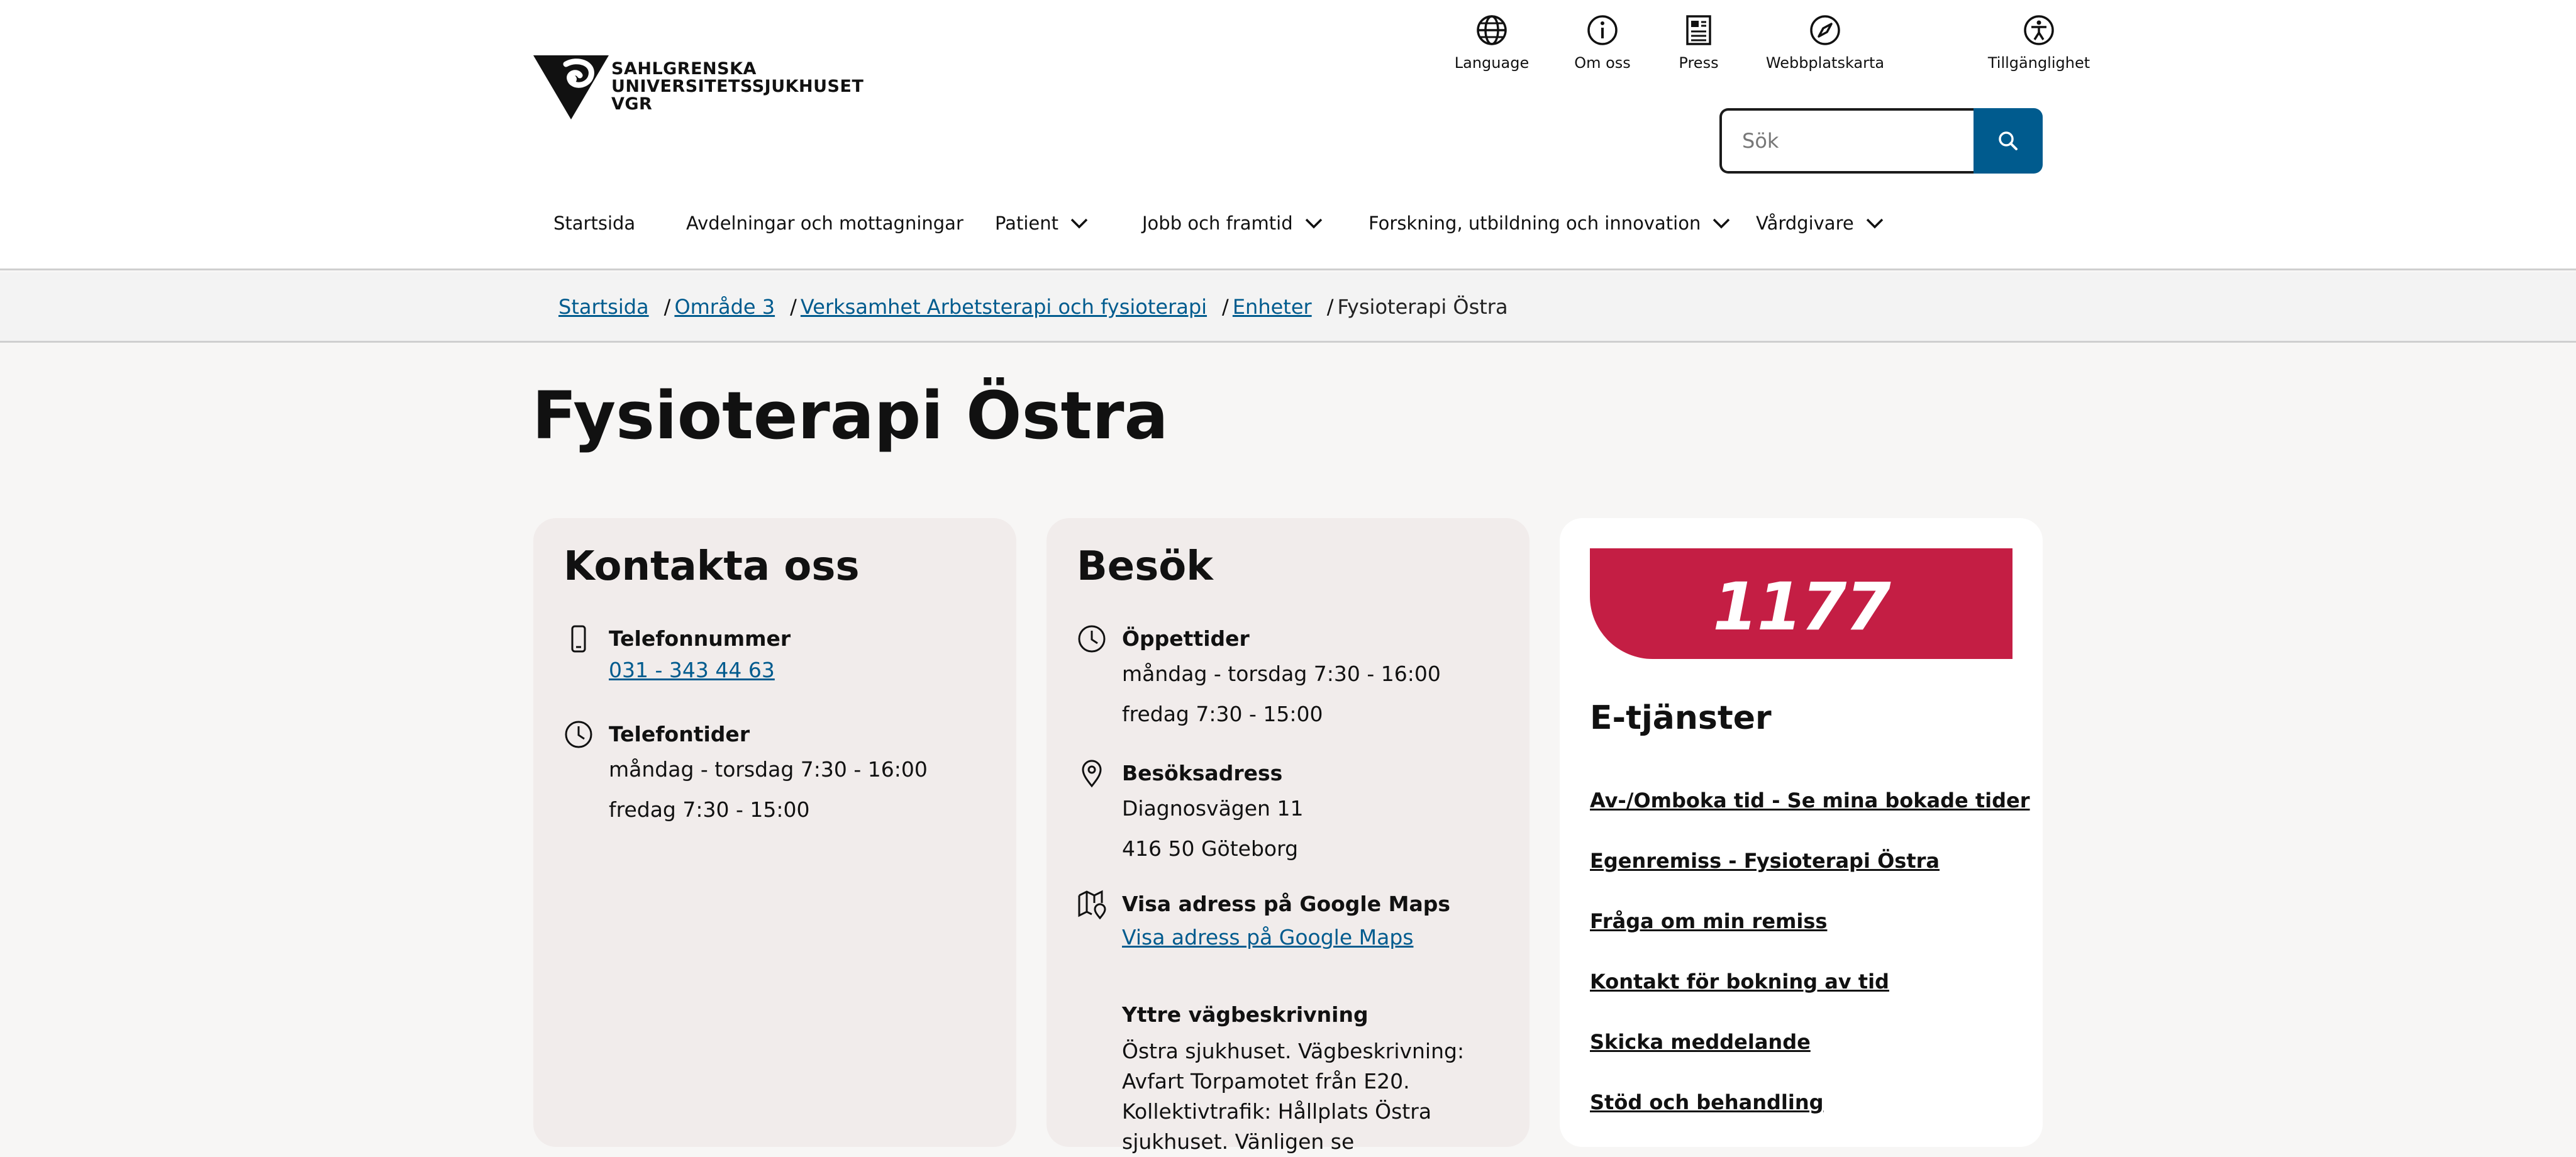 The height and width of the screenshot is (1157, 2576). Describe the element at coordinates (1810, 800) in the screenshot. I see `eservice-link: Av-/Omboka tid - Se mina bokade tider` at that location.